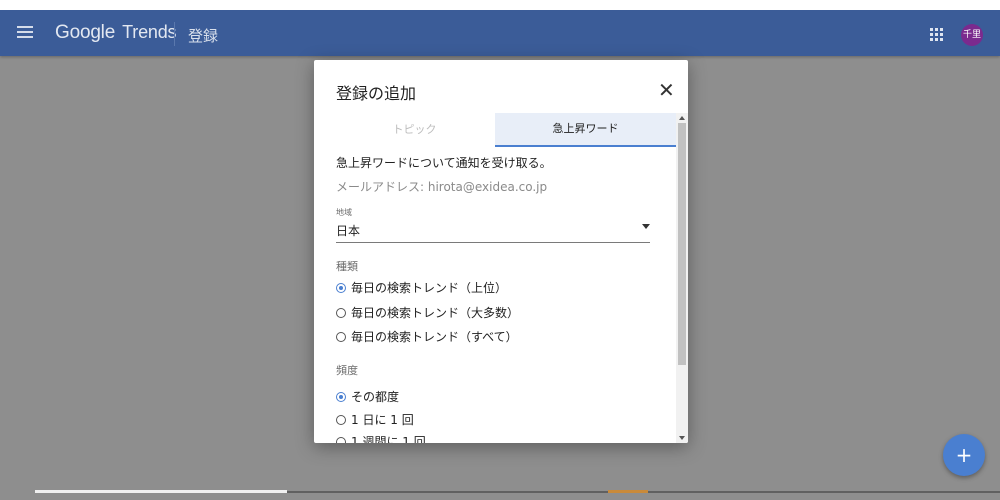 The image size is (1000, 500). I want to click on scroll-up-icon, so click(682, 118).